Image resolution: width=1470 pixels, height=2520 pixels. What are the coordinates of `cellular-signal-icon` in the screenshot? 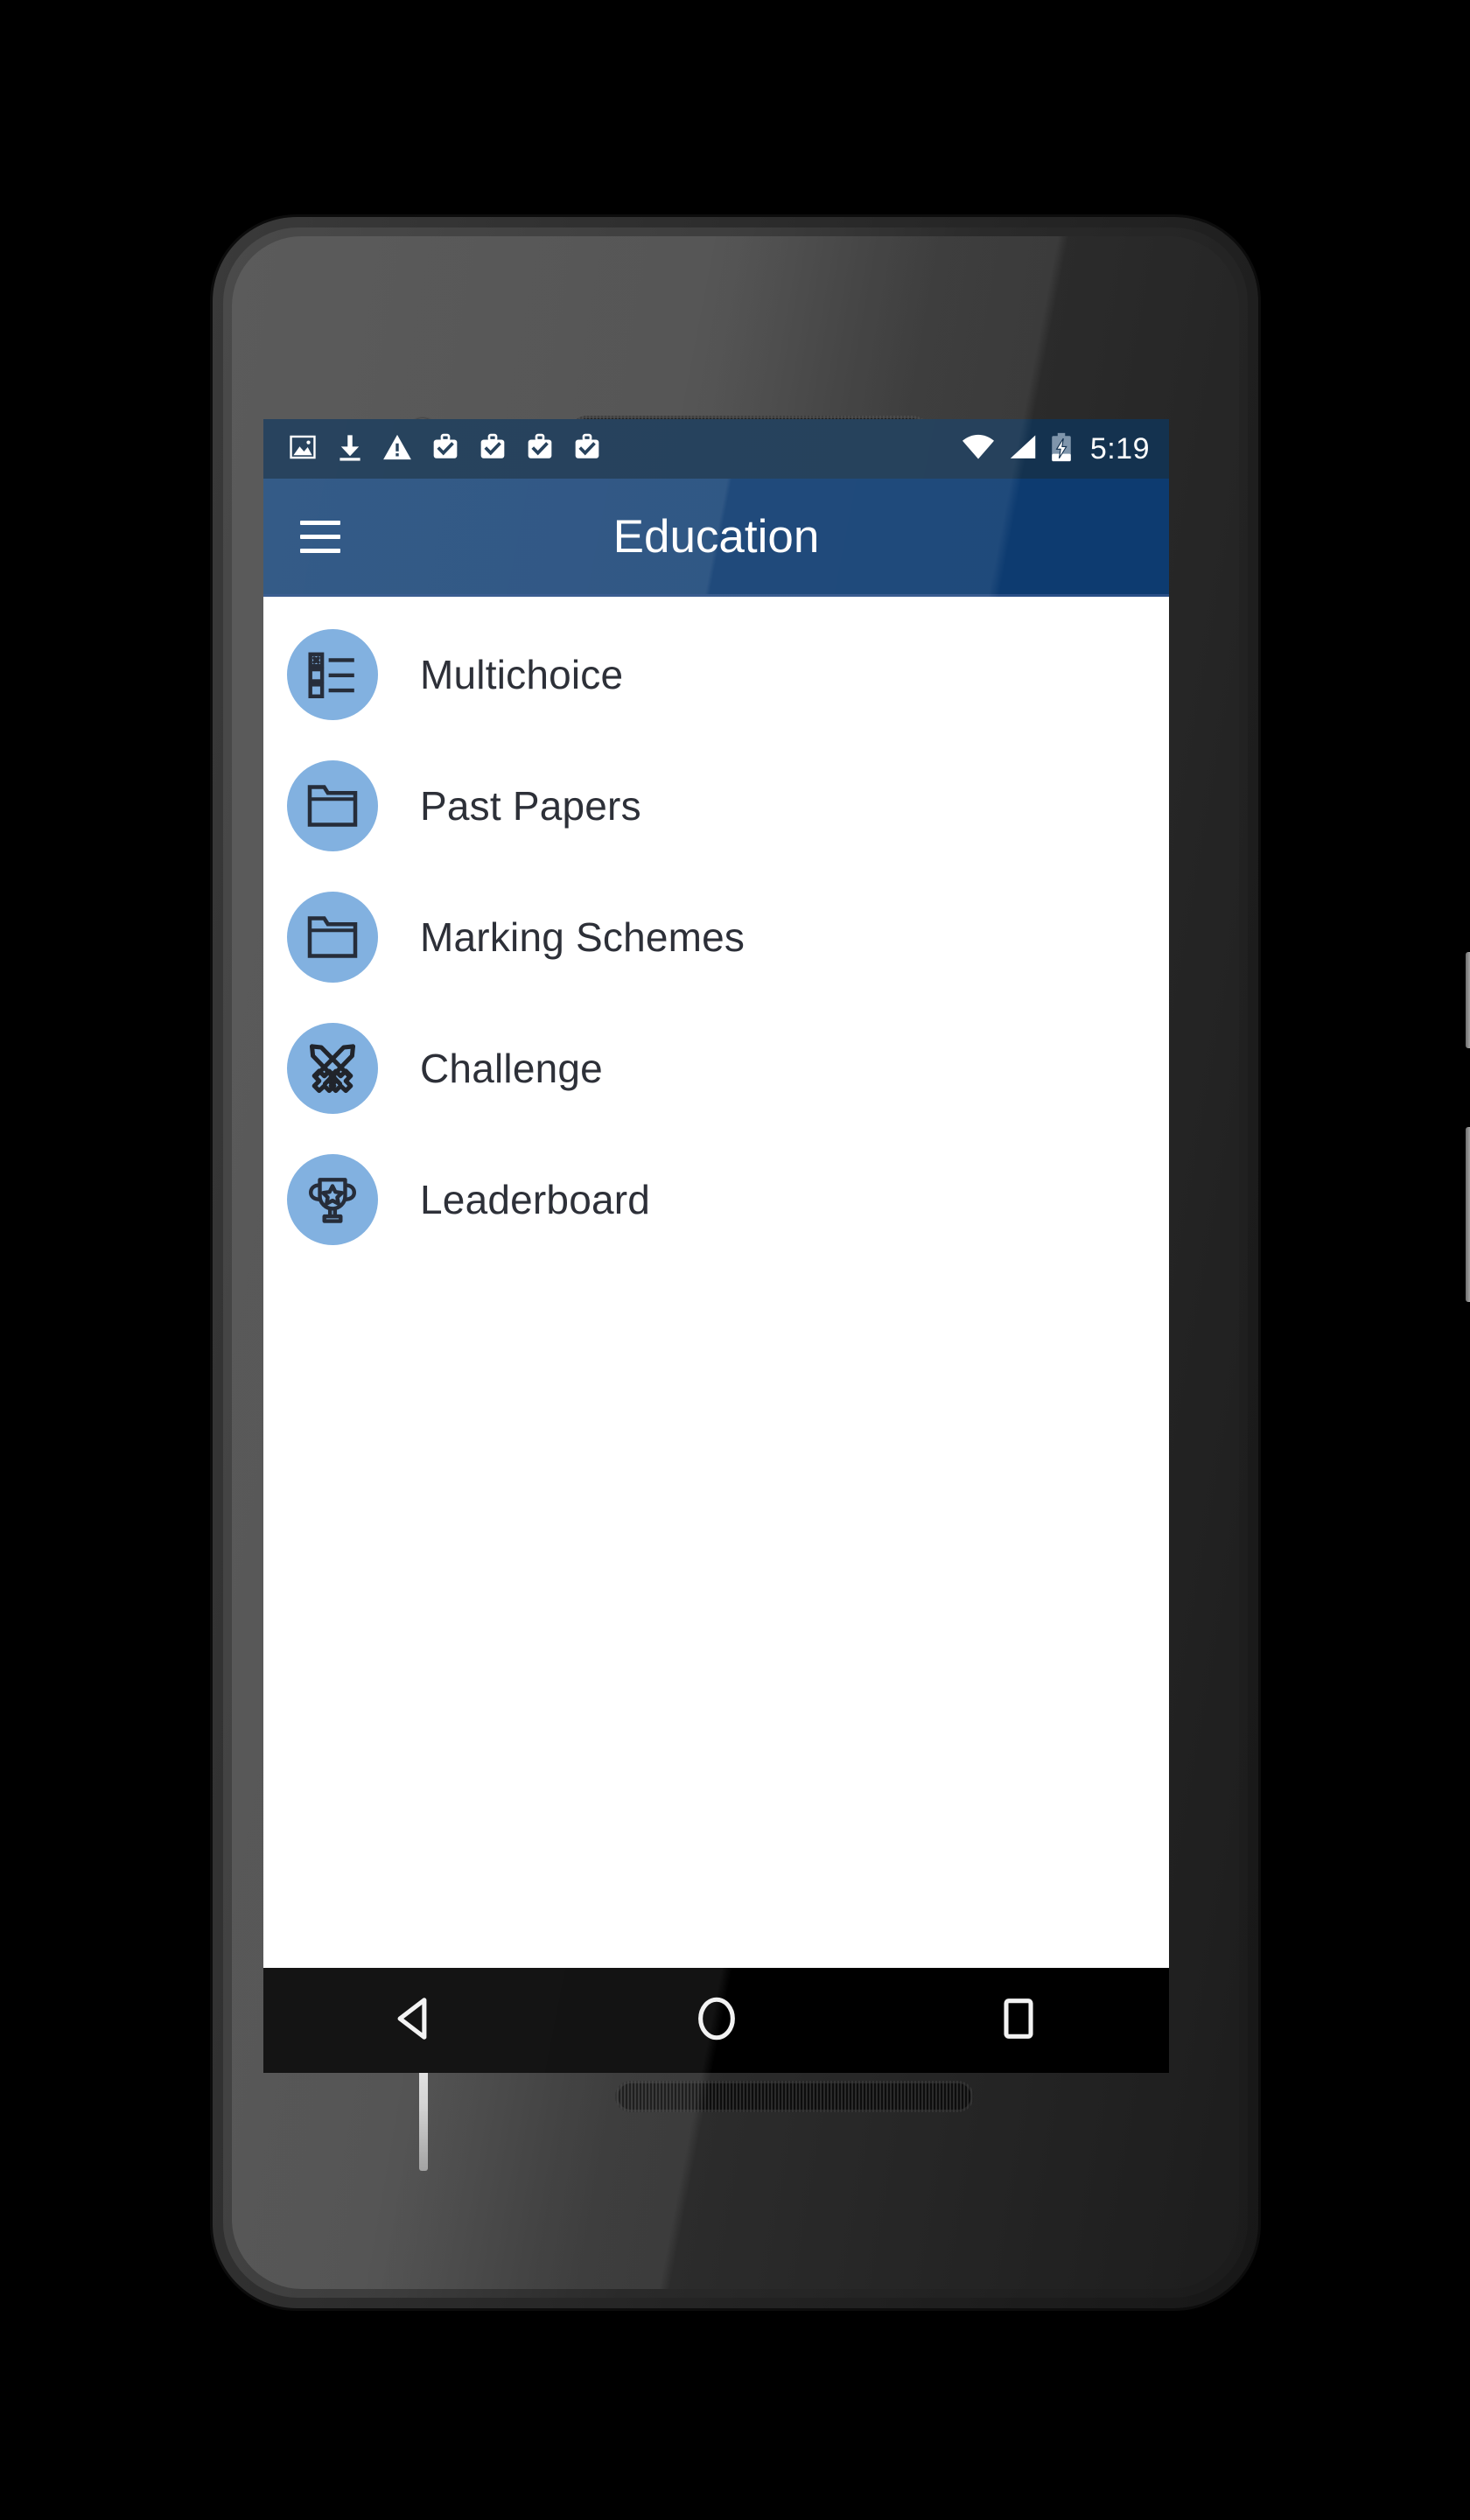 It's located at (1023, 449).